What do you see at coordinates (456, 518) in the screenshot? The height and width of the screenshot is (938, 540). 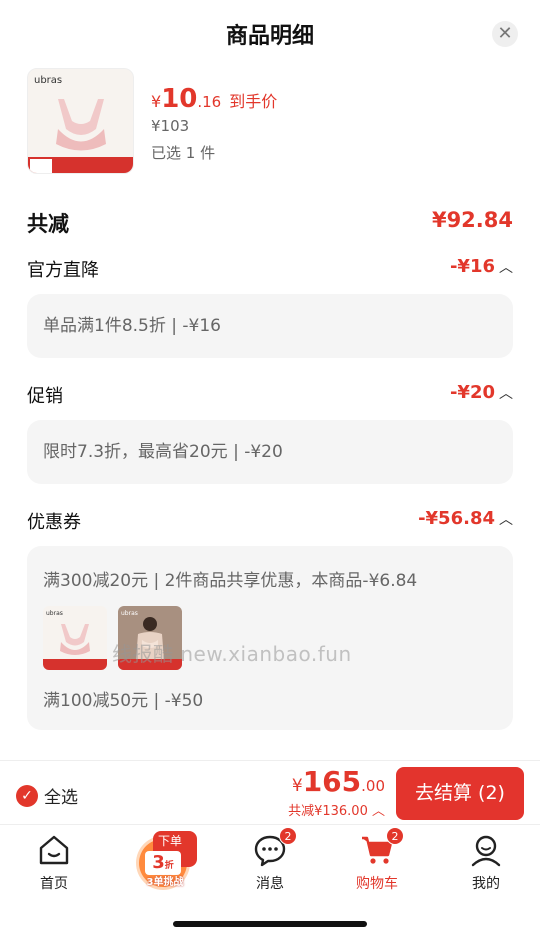 I see `amount-text: -¥56.84` at bounding box center [456, 518].